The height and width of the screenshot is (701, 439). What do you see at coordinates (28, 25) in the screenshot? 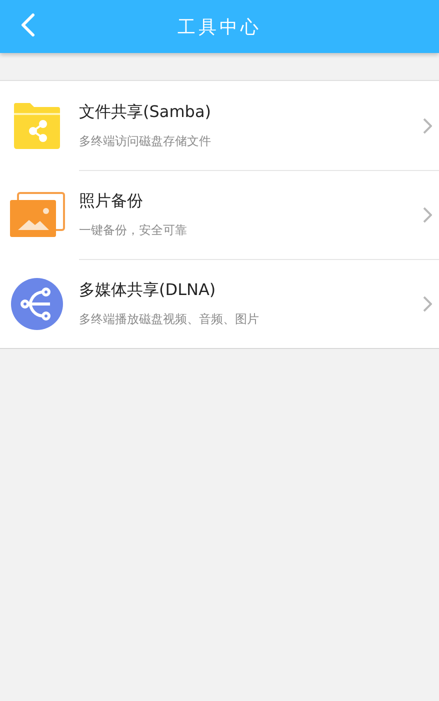
I see `back-icon` at bounding box center [28, 25].